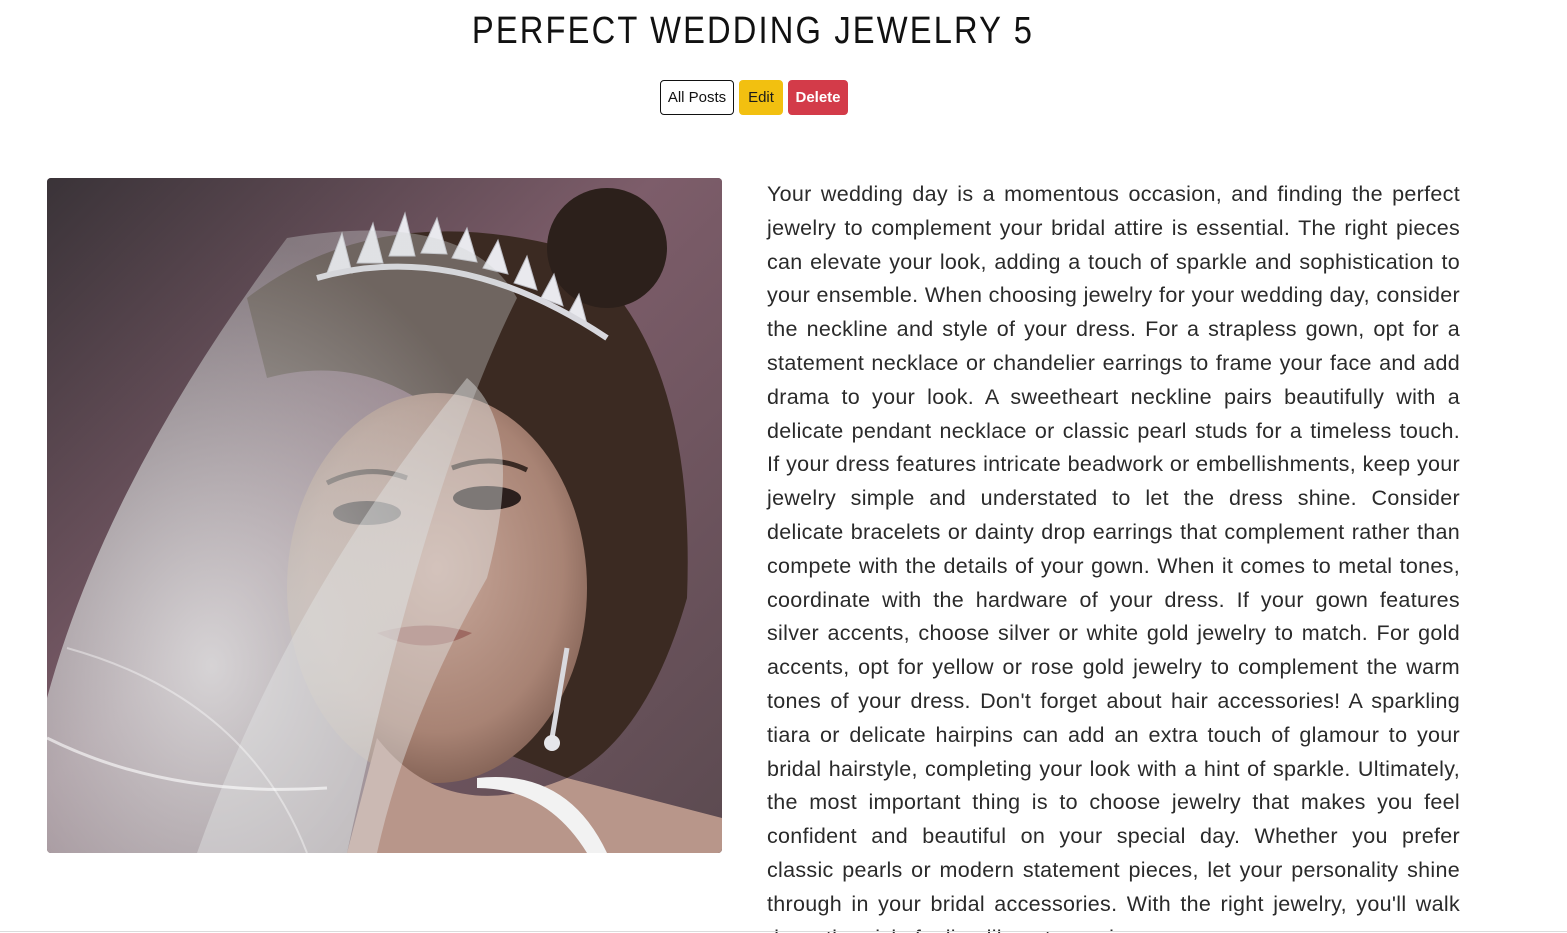 Image resolution: width=1567 pixels, height=933 pixels. I want to click on delete-button: Delete, so click(818, 97).